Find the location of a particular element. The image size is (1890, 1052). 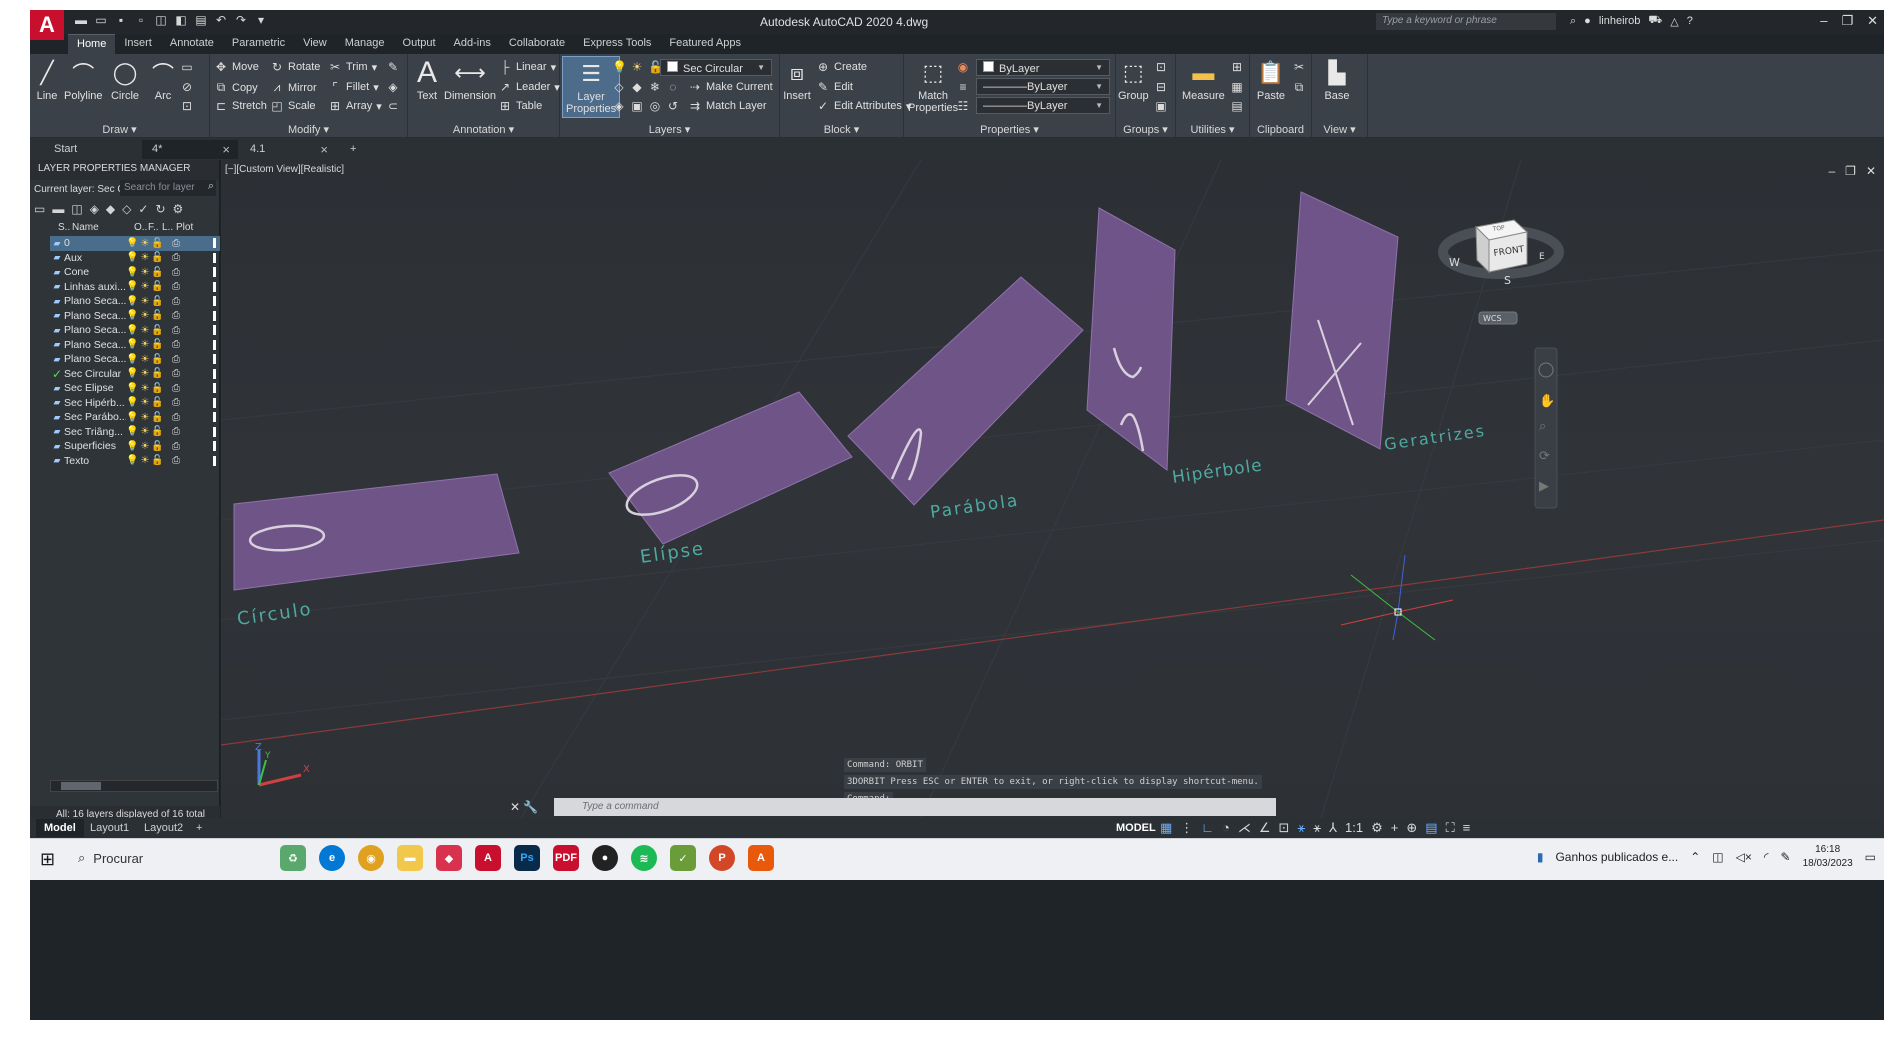

leader-button: ↗ Leader ▾ is located at coordinates (529, 87).